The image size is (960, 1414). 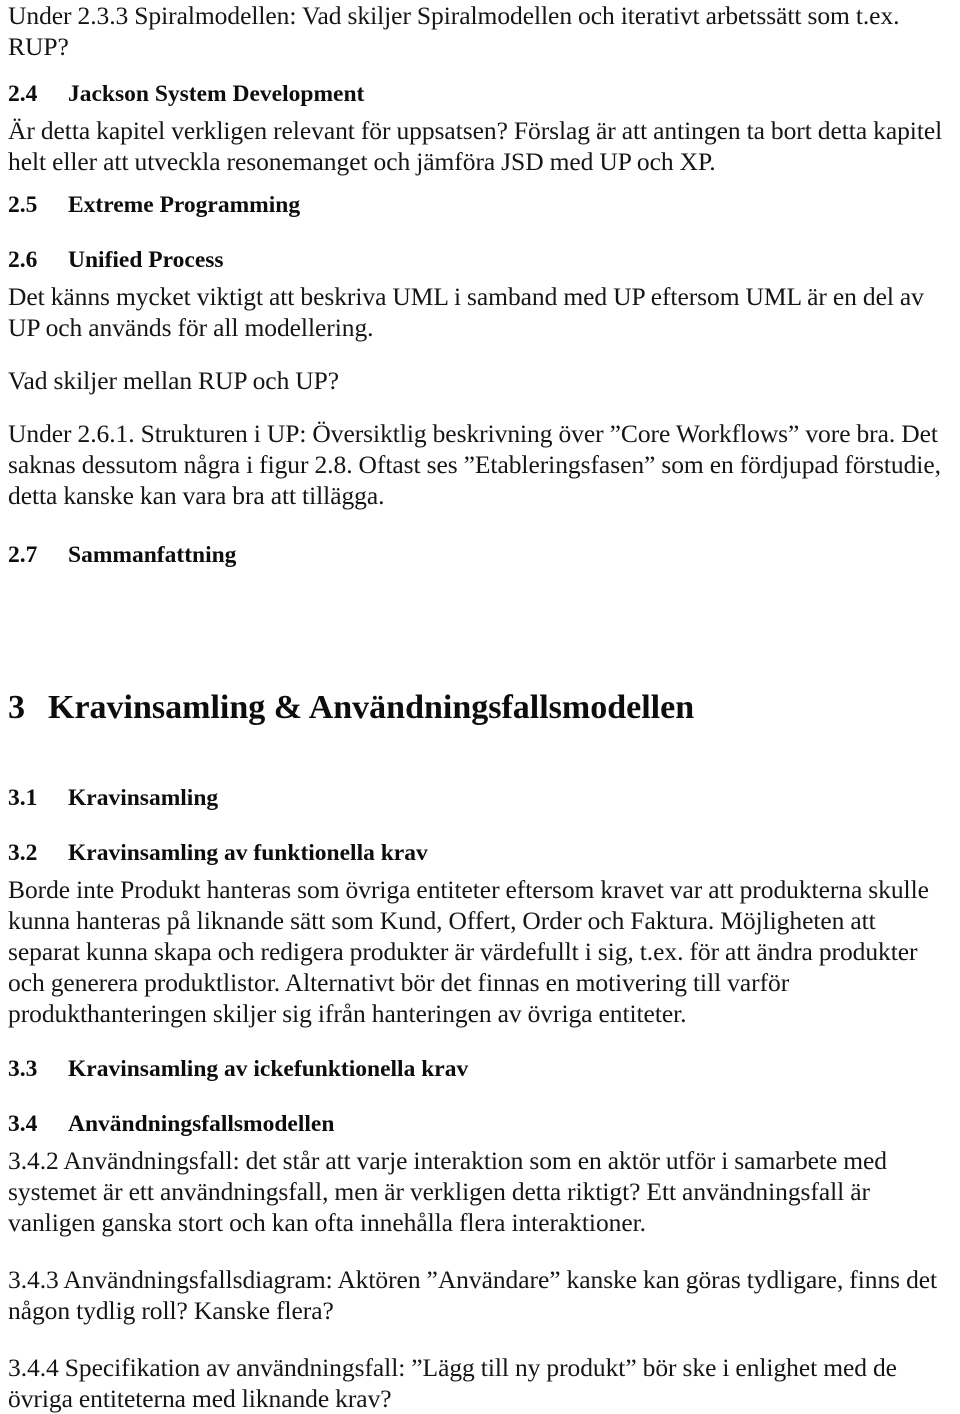 I want to click on heading-2-6: 2.6 Unified Process, so click(x=478, y=260).